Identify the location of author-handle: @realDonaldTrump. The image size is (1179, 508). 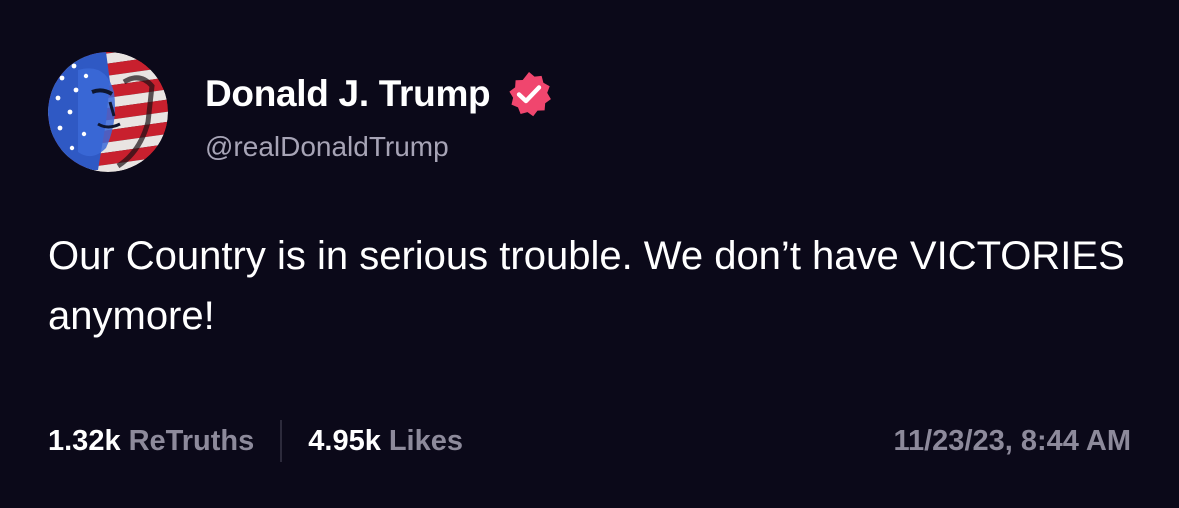
(379, 147).